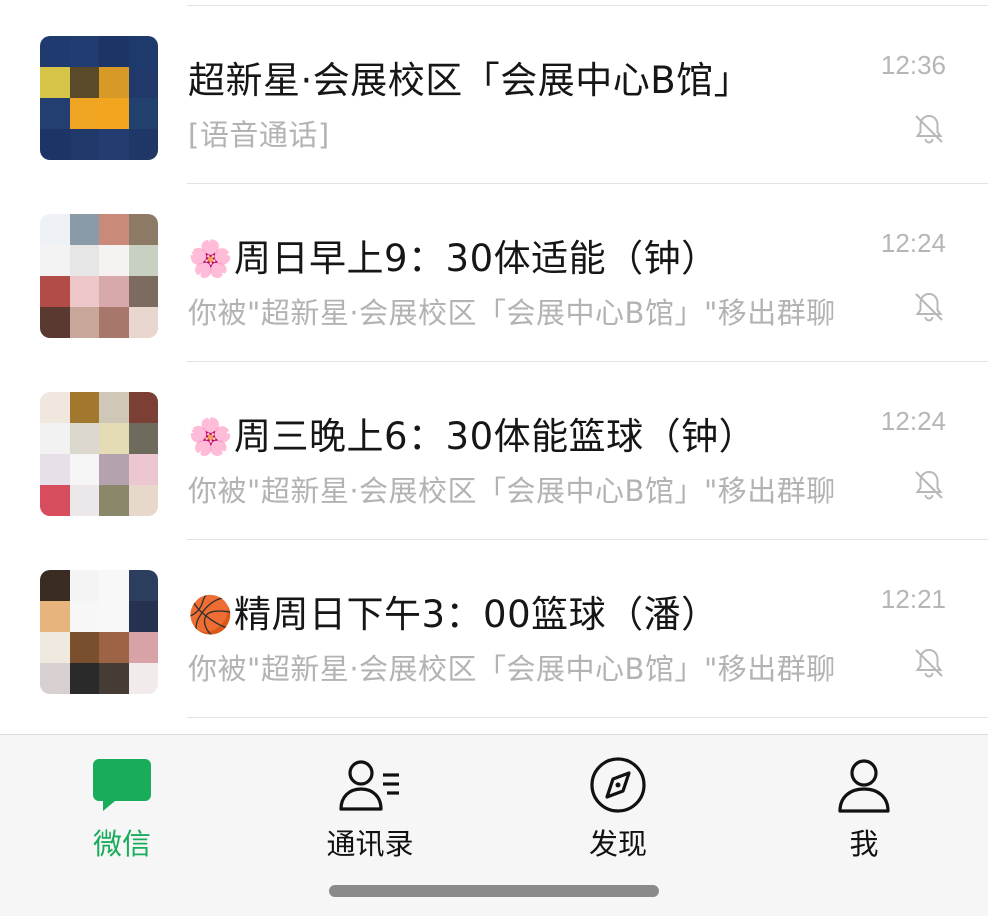 Image resolution: width=988 pixels, height=916 pixels. What do you see at coordinates (122, 785) in the screenshot?
I see `chat-bubble-icon` at bounding box center [122, 785].